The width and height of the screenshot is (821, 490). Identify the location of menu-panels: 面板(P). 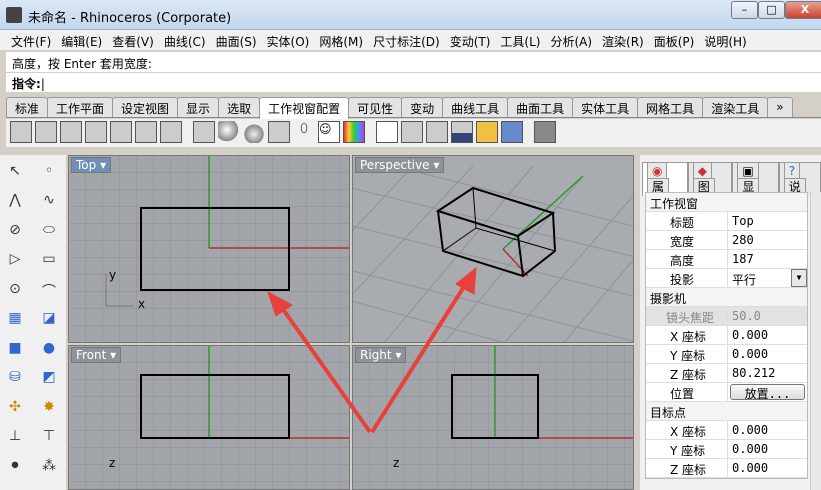
(674, 40).